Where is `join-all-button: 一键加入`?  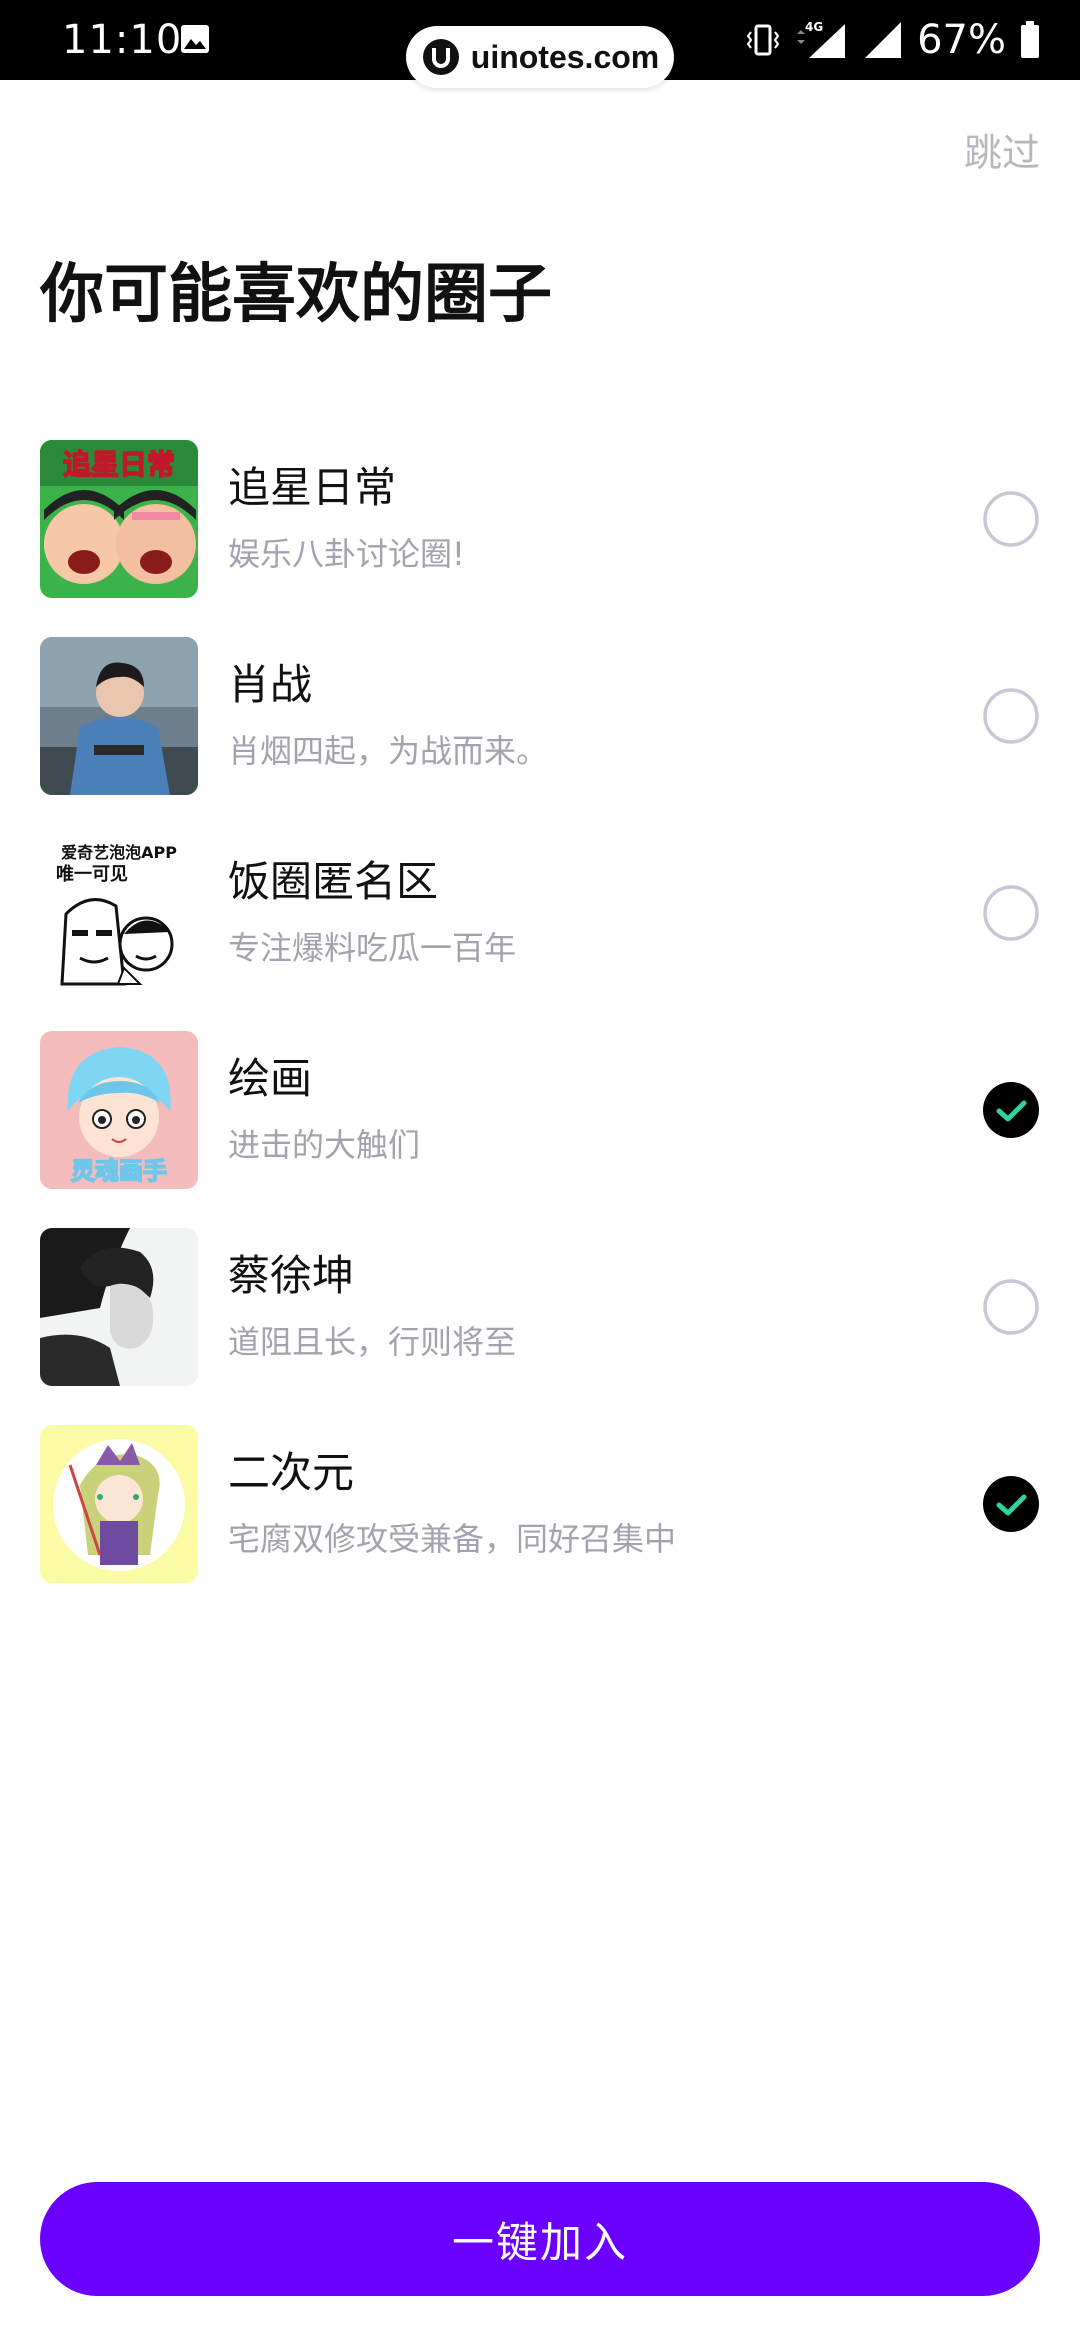 join-all-button: 一键加入 is located at coordinates (540, 2239).